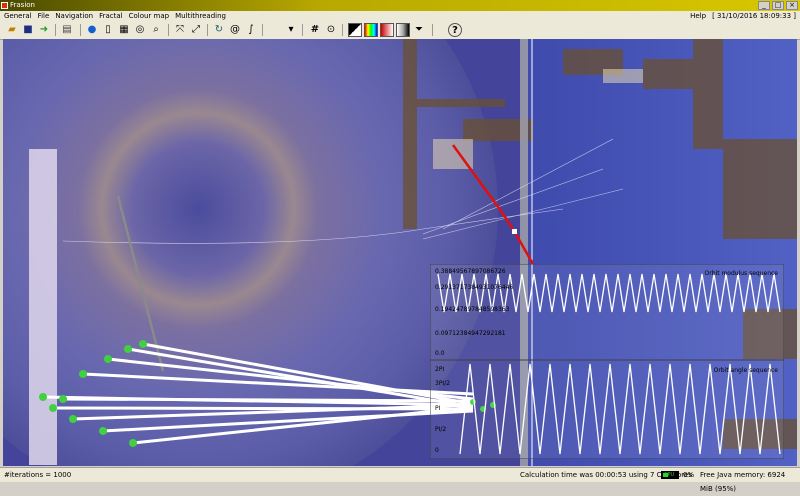 The image size is (800, 496). Describe the element at coordinates (156, 30) in the screenshot. I see `zoom-icon: ⌕` at that location.